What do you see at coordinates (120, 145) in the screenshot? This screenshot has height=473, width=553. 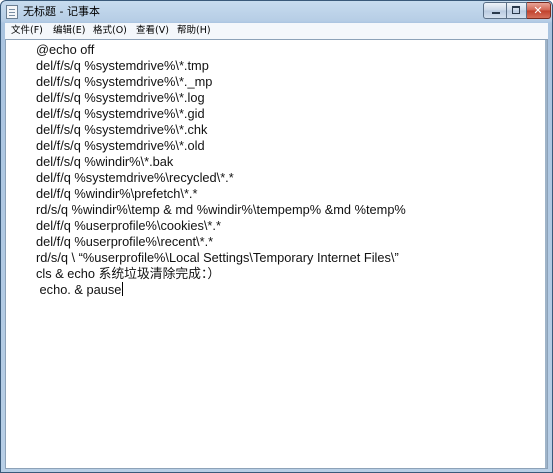 I see `text-line: del/f/s/q %systemdrive%\*.old` at bounding box center [120, 145].